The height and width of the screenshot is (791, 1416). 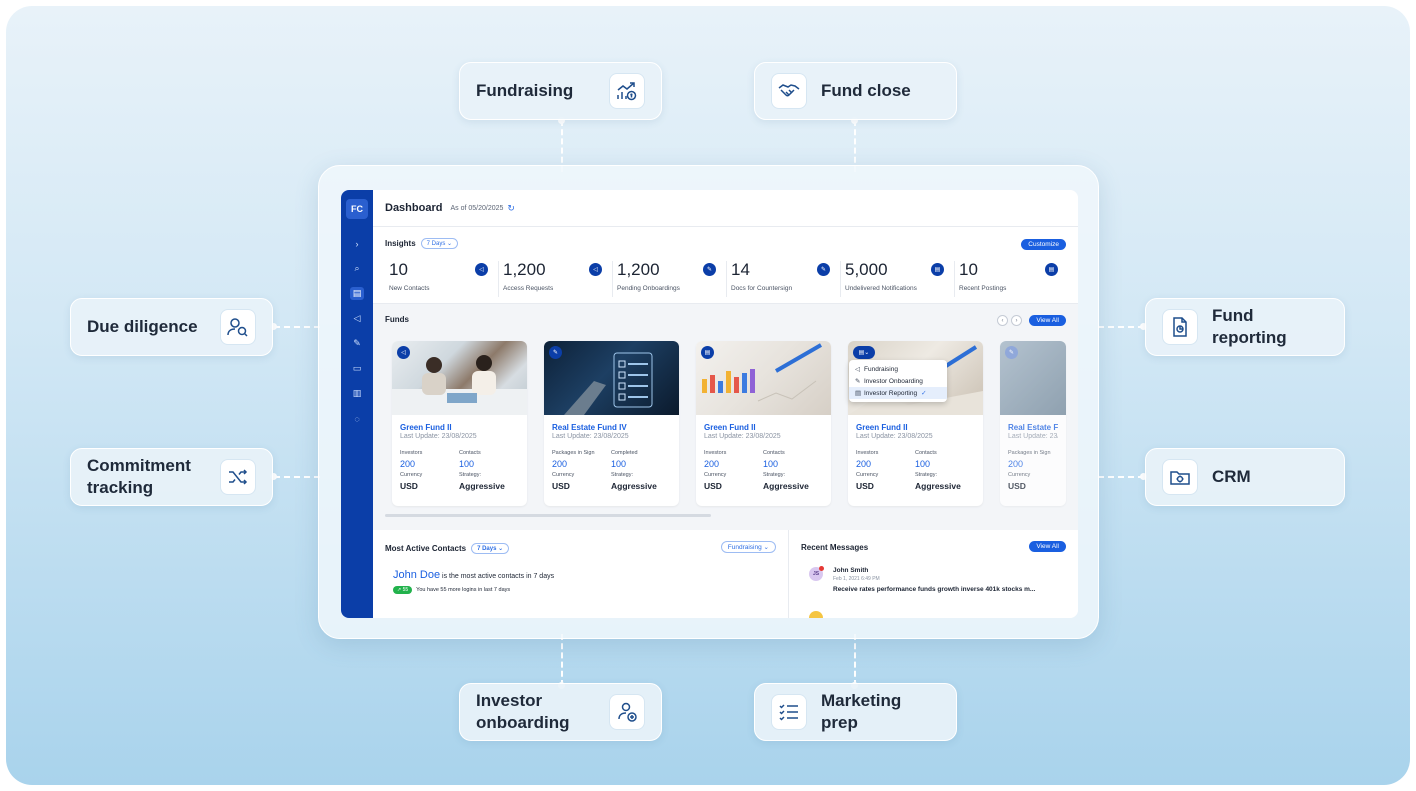 What do you see at coordinates (881, 369) in the screenshot?
I see `menu-item-label: Fundraising` at bounding box center [881, 369].